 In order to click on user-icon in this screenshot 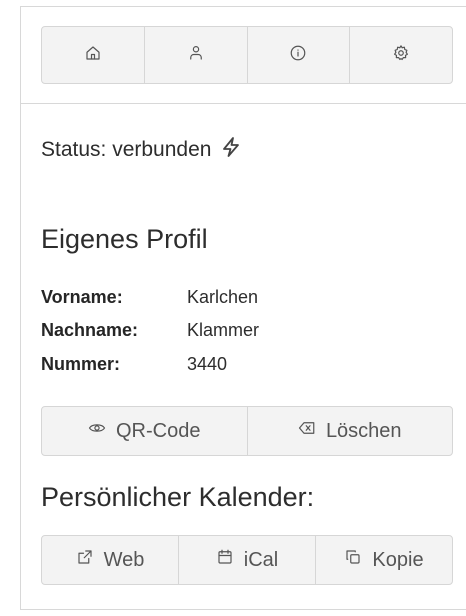, I will do `click(196, 55)`.